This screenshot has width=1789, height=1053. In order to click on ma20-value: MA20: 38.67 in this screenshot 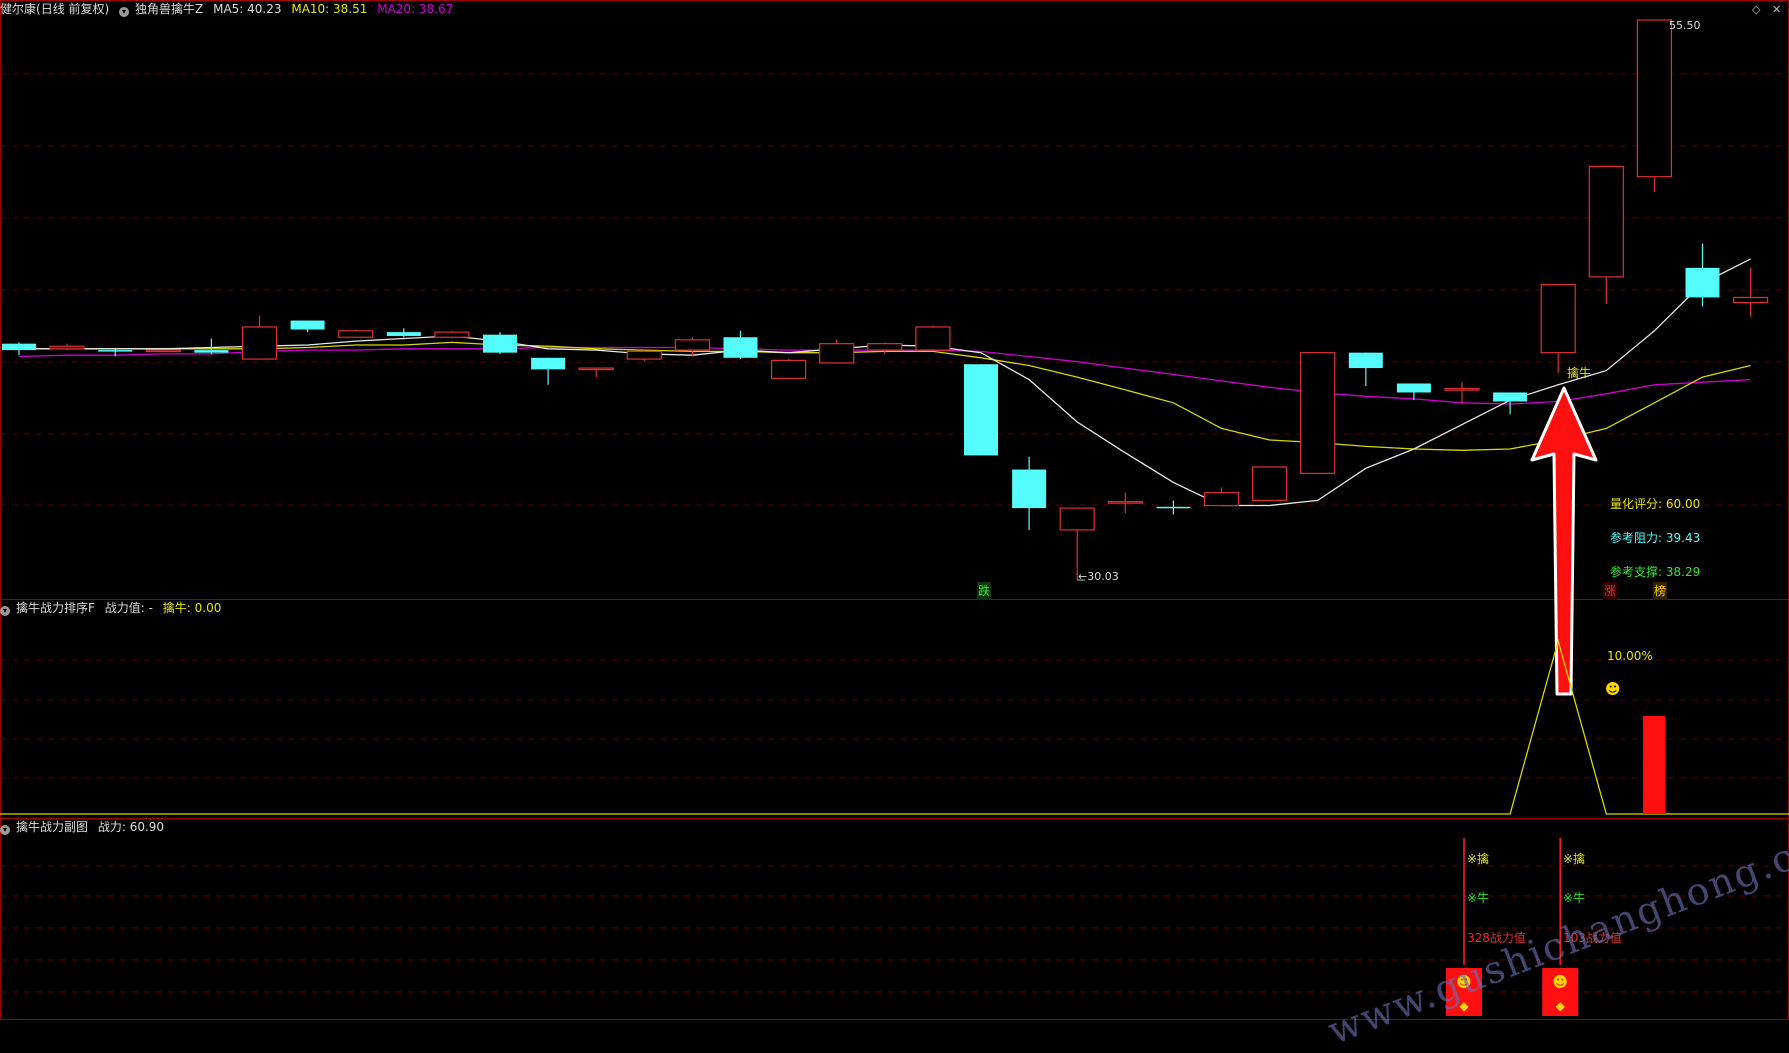, I will do `click(415, 9)`.